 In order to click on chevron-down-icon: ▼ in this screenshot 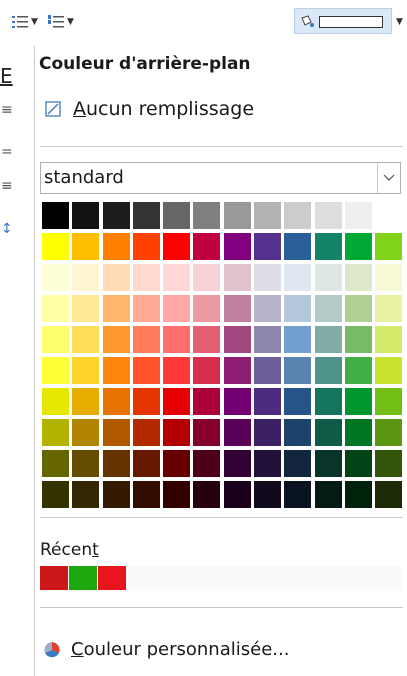, I will do `click(70, 22)`.